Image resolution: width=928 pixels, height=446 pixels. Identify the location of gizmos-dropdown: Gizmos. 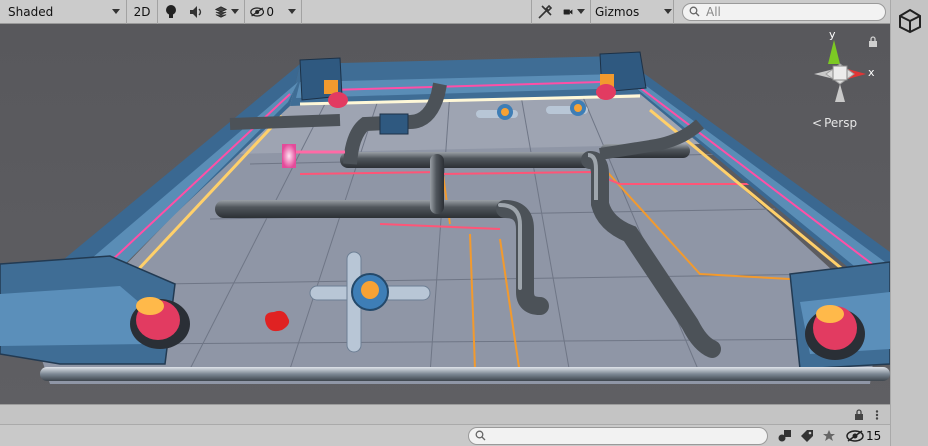
(625, 12).